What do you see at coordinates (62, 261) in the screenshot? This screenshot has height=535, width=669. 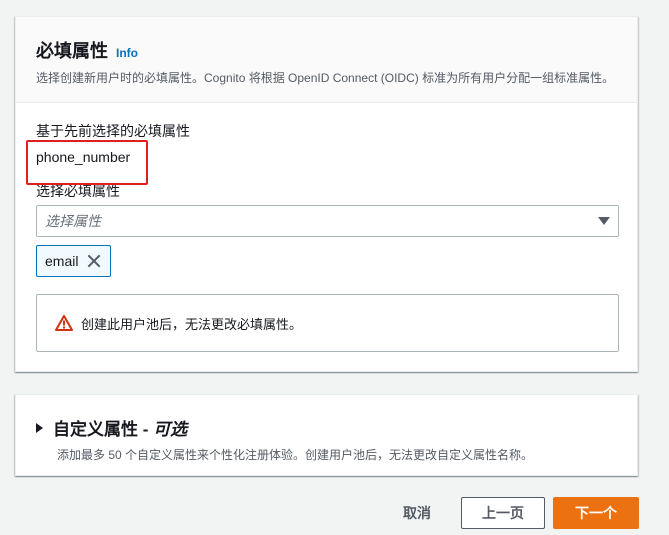 I see `token-label: email` at bounding box center [62, 261].